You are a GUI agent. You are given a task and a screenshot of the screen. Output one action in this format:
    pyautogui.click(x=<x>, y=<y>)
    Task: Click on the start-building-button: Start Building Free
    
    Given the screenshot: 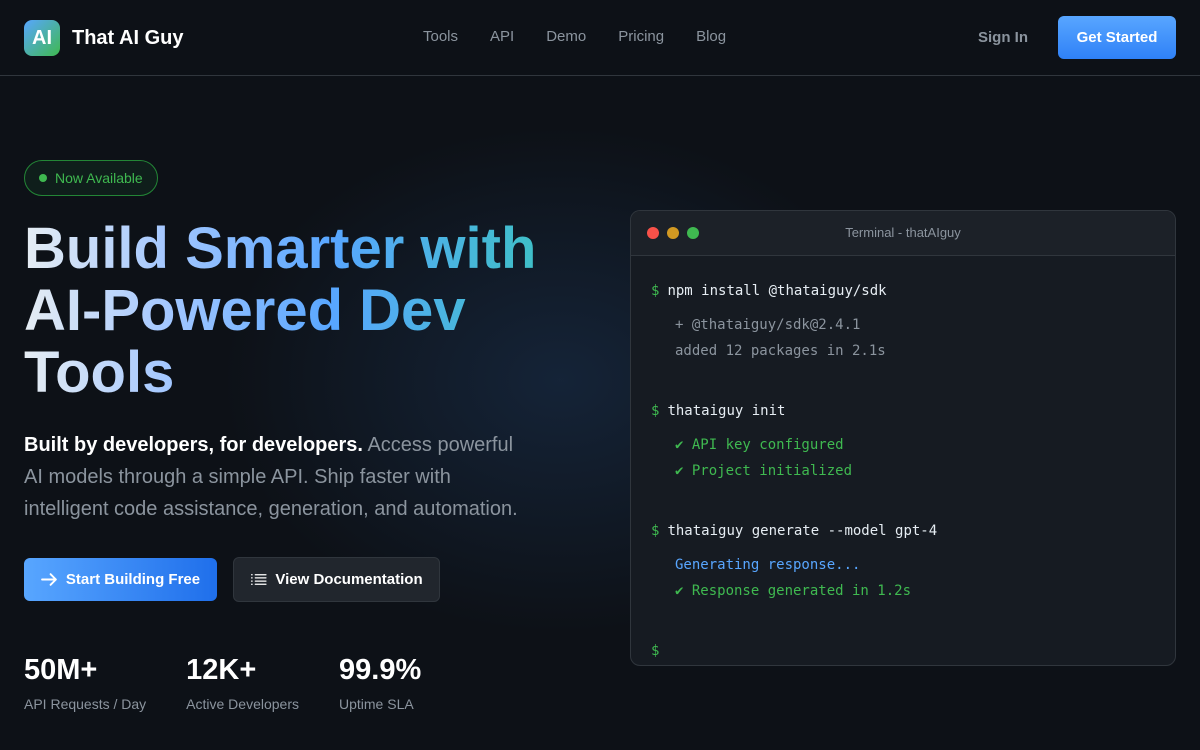 What is the action you would take?
    pyautogui.click(x=120, y=579)
    